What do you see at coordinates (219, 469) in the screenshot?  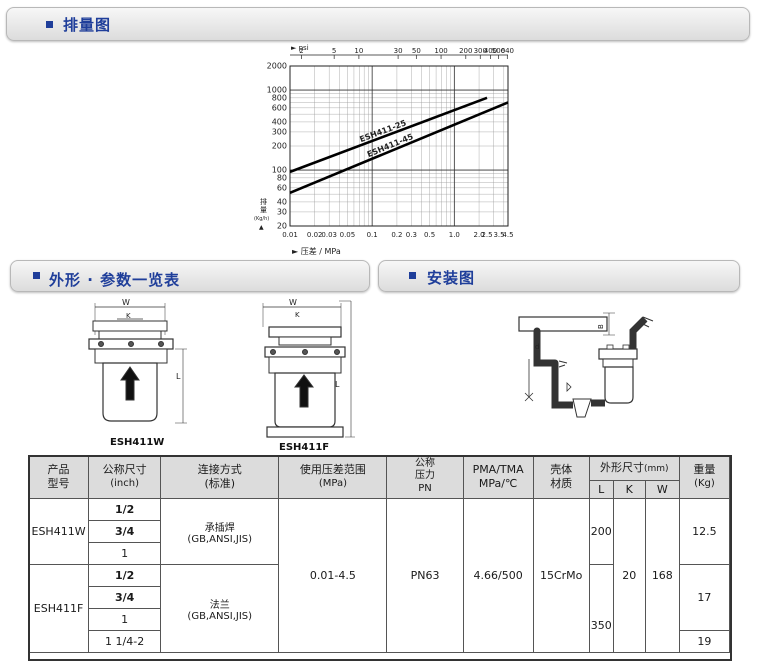 I see `th-conn-text: 连接方式` at bounding box center [219, 469].